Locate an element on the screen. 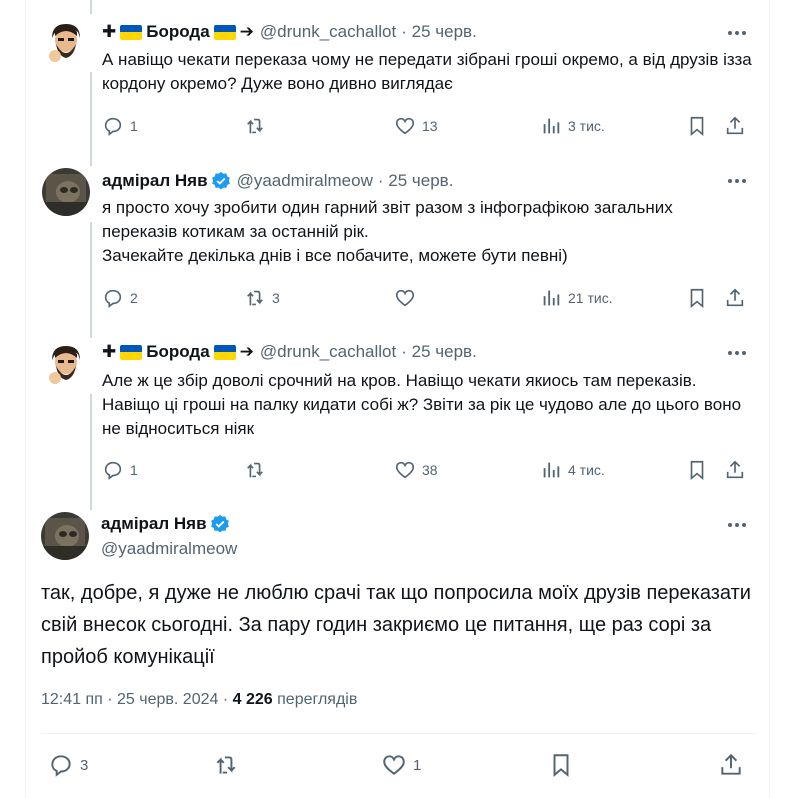  like-button: 1 is located at coordinates (401, 765).